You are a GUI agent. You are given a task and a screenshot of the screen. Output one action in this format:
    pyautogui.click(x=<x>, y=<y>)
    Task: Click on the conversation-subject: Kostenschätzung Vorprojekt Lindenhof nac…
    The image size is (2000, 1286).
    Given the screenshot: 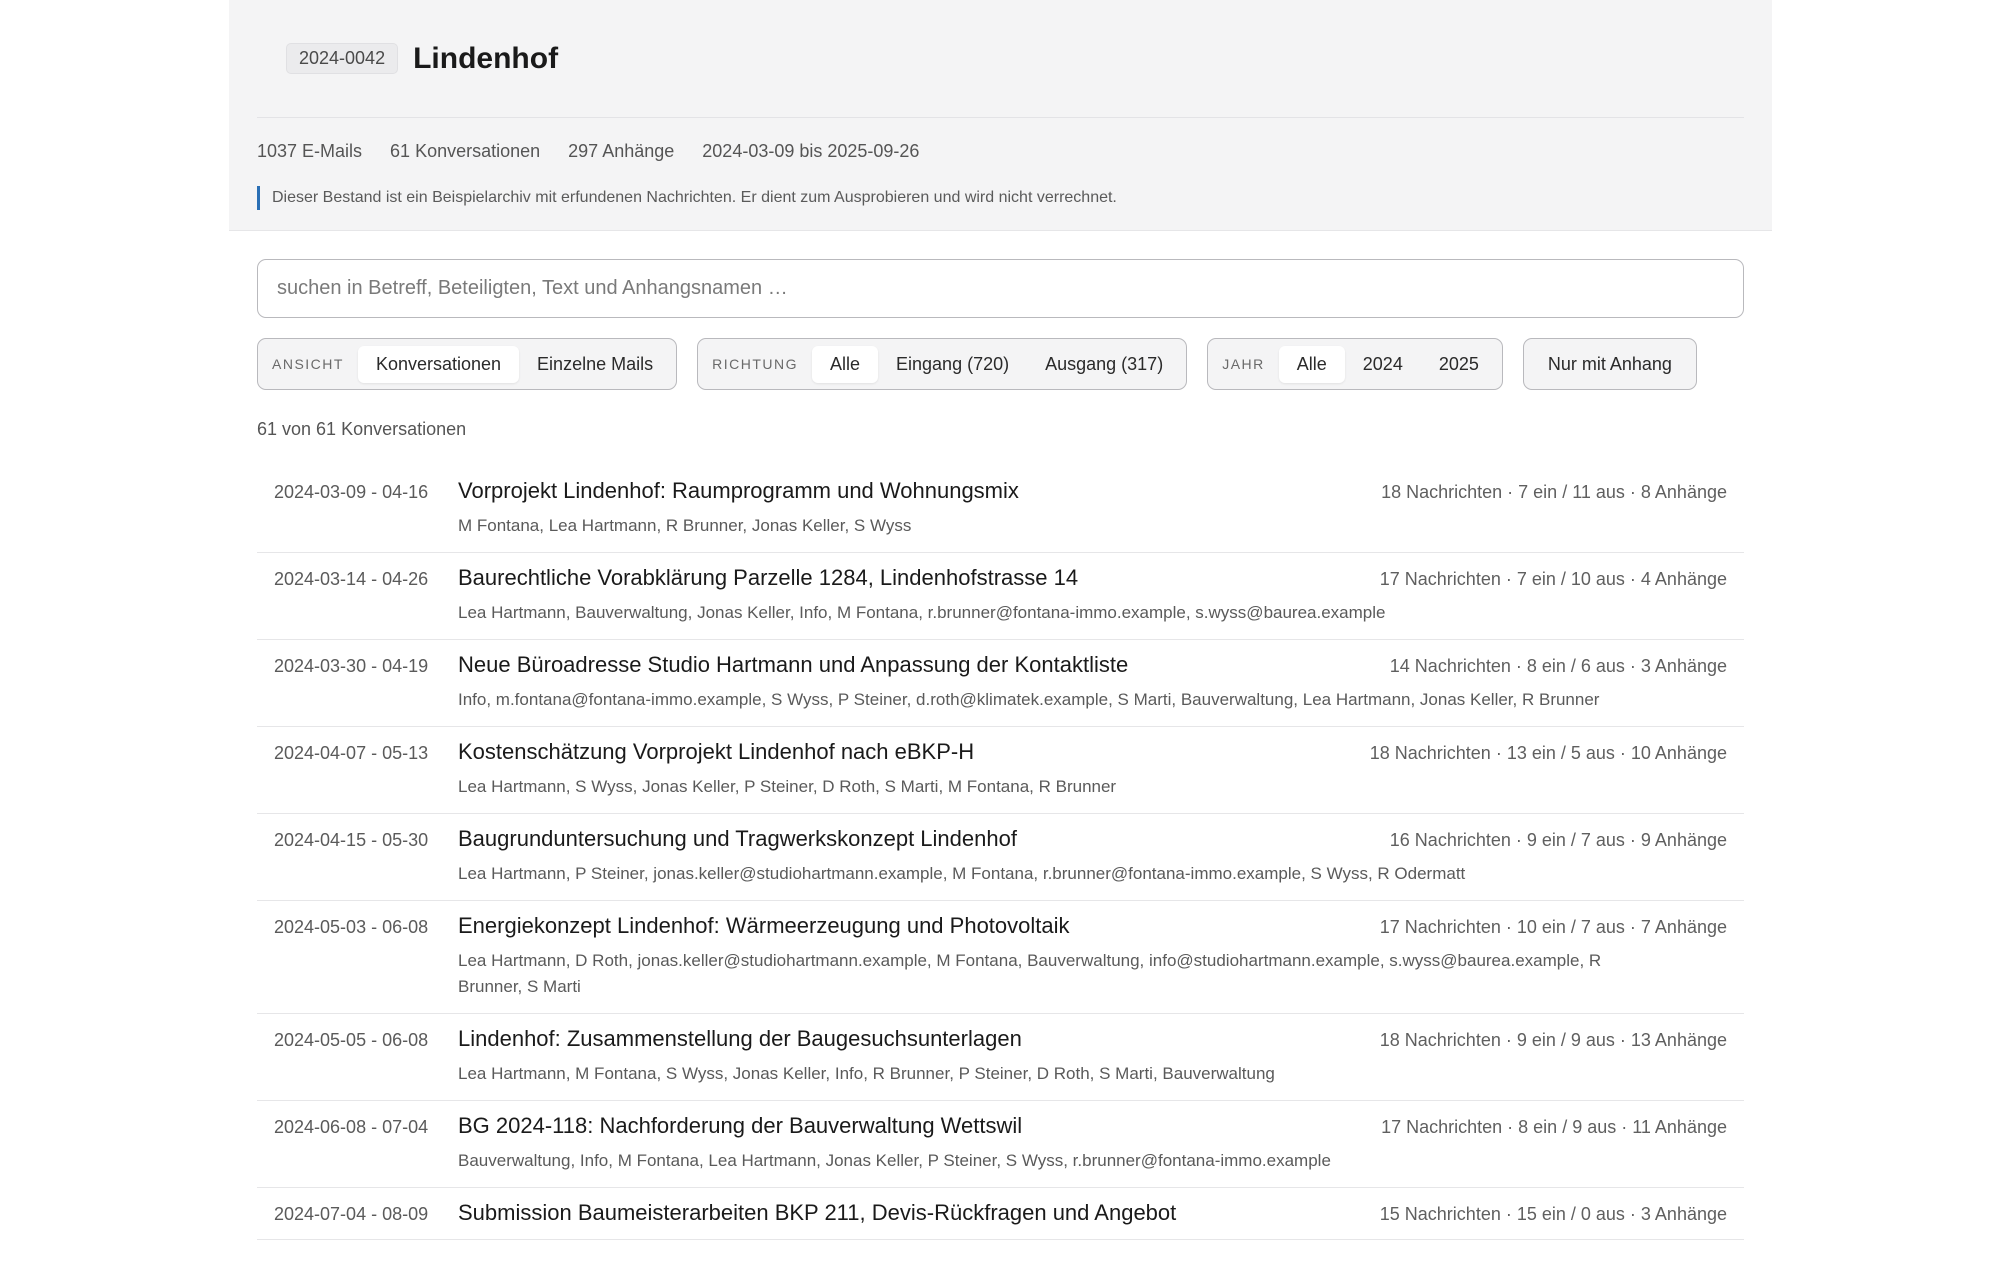 What is the action you would take?
    pyautogui.click(x=716, y=752)
    